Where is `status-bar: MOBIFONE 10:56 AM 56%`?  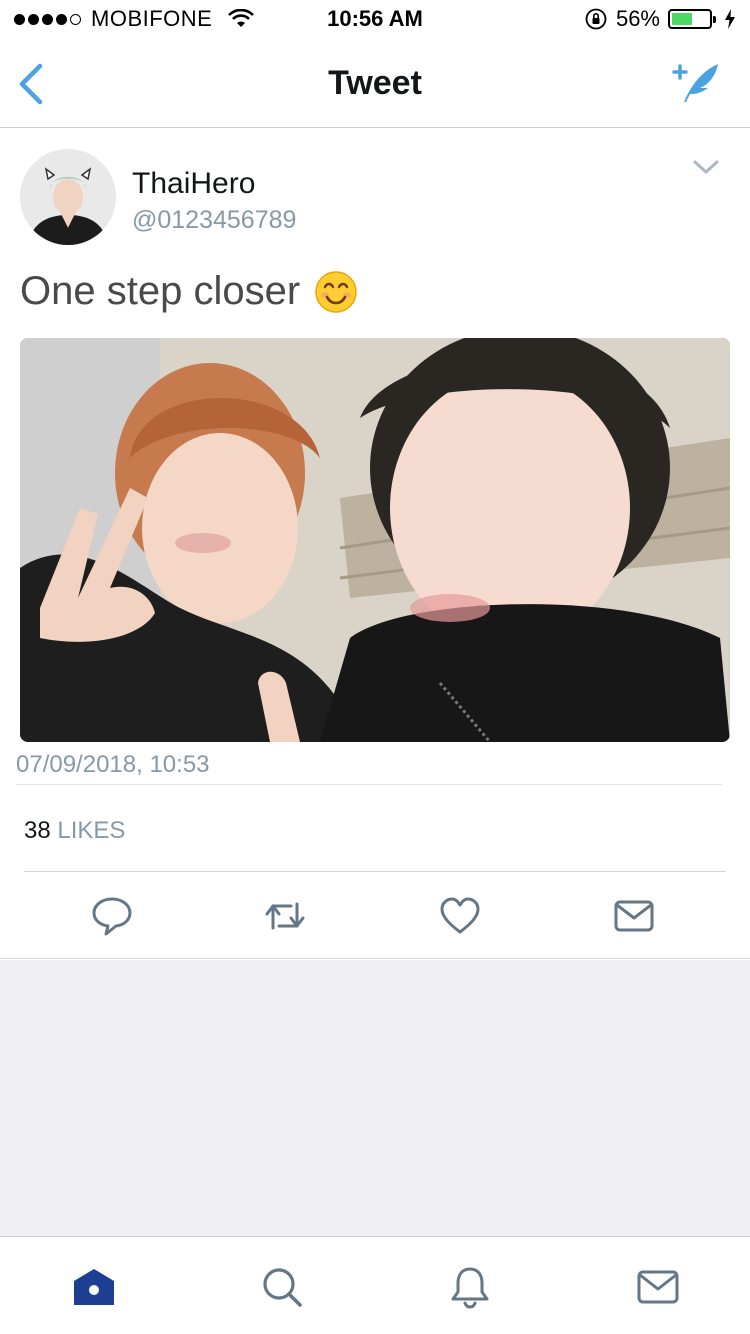
status-bar: MOBIFONE 10:56 AM 56% is located at coordinates (375, 20).